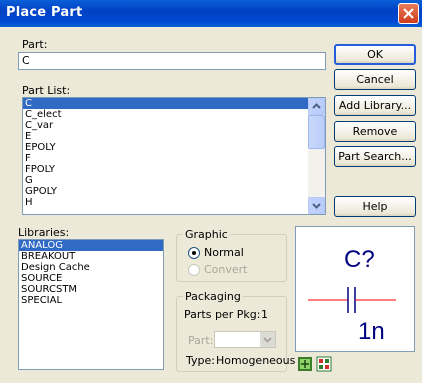  What do you see at coordinates (245, 339) in the screenshot?
I see `pkg-part-select` at bounding box center [245, 339].